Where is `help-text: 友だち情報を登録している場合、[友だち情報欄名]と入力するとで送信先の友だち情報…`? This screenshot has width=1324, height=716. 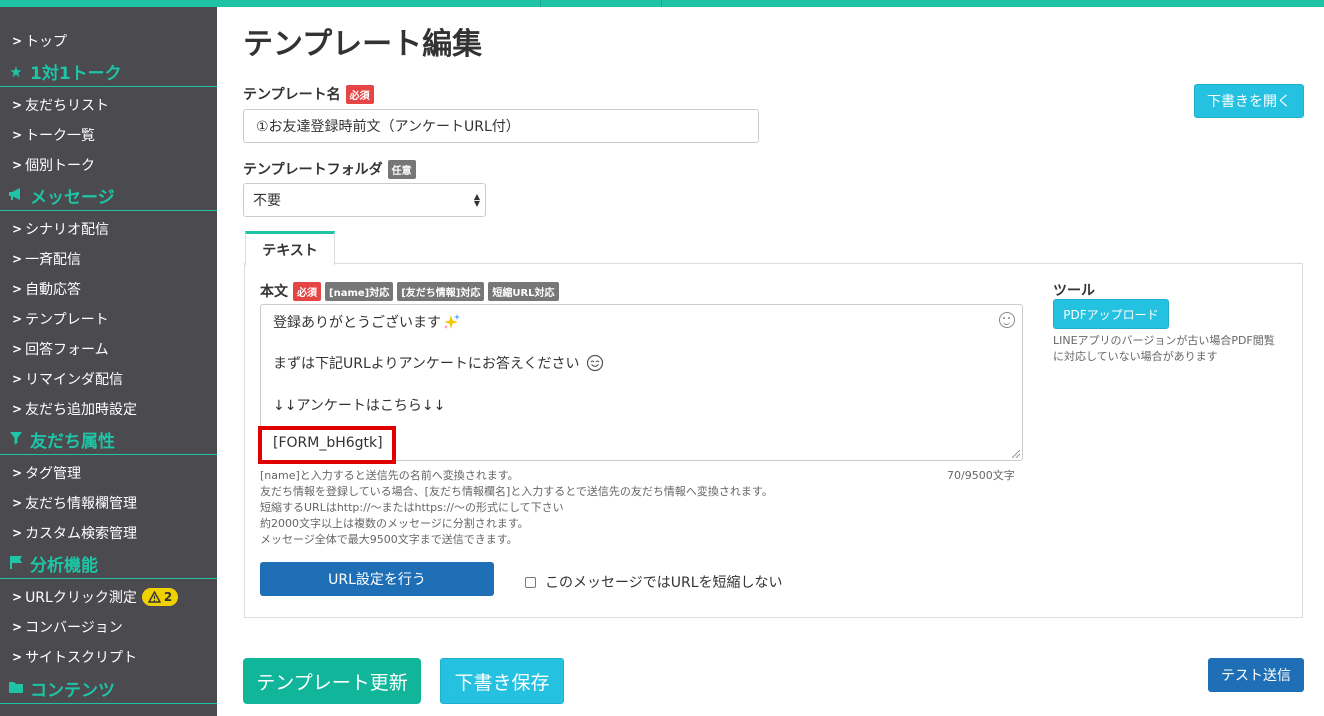
help-text: 友だち情報を登録している場合、[友だち情報欄名]と入力するとで送信先の友だち情報… is located at coordinates (516, 491).